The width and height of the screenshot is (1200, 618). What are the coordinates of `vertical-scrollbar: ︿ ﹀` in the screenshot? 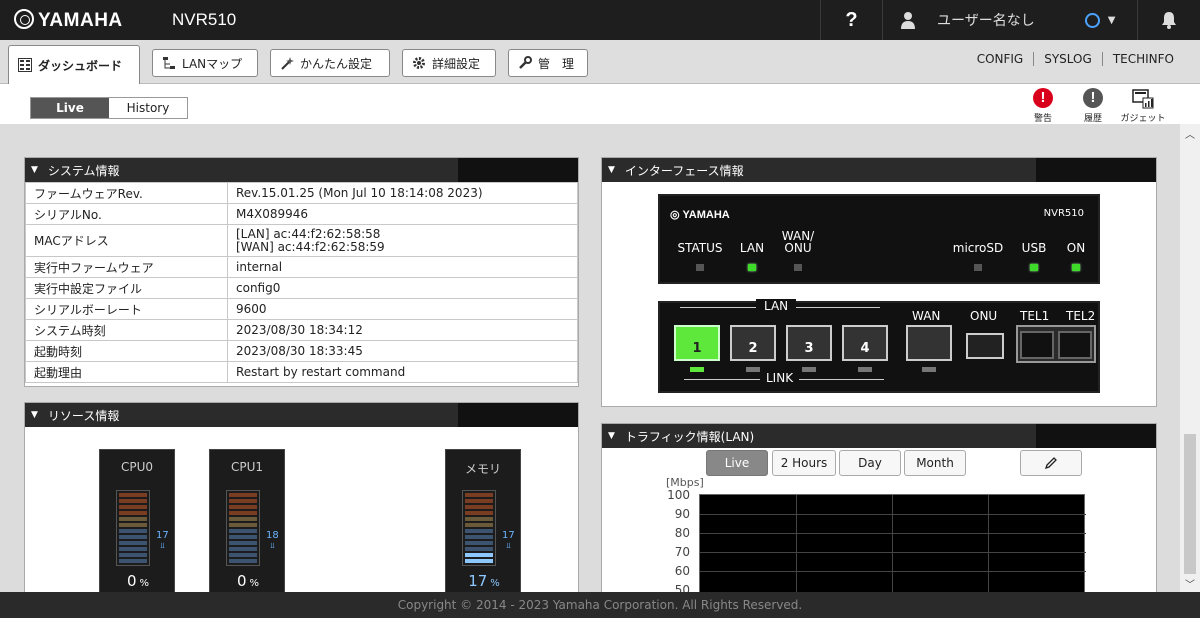 It's located at (1190, 358).